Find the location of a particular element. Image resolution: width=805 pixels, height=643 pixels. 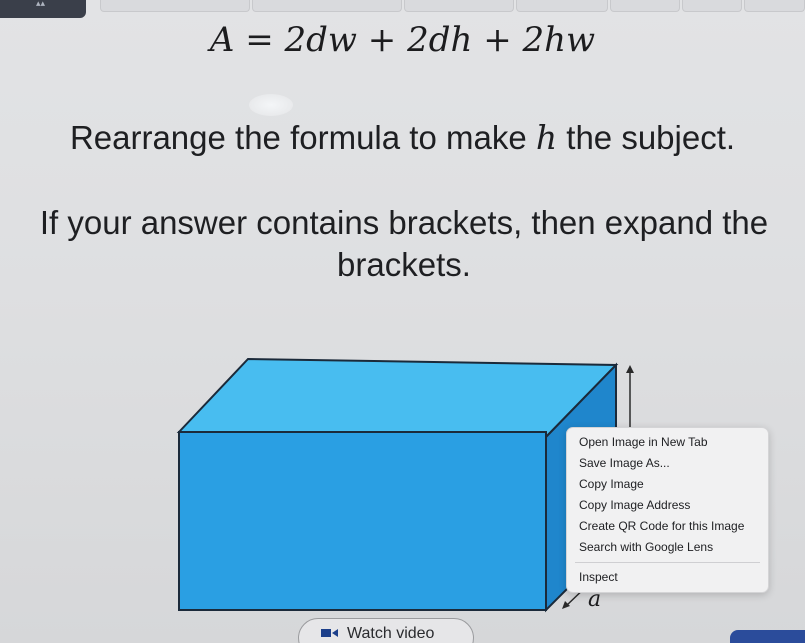

menu-copy-image-address: Copy Image Address is located at coordinates (667, 505).